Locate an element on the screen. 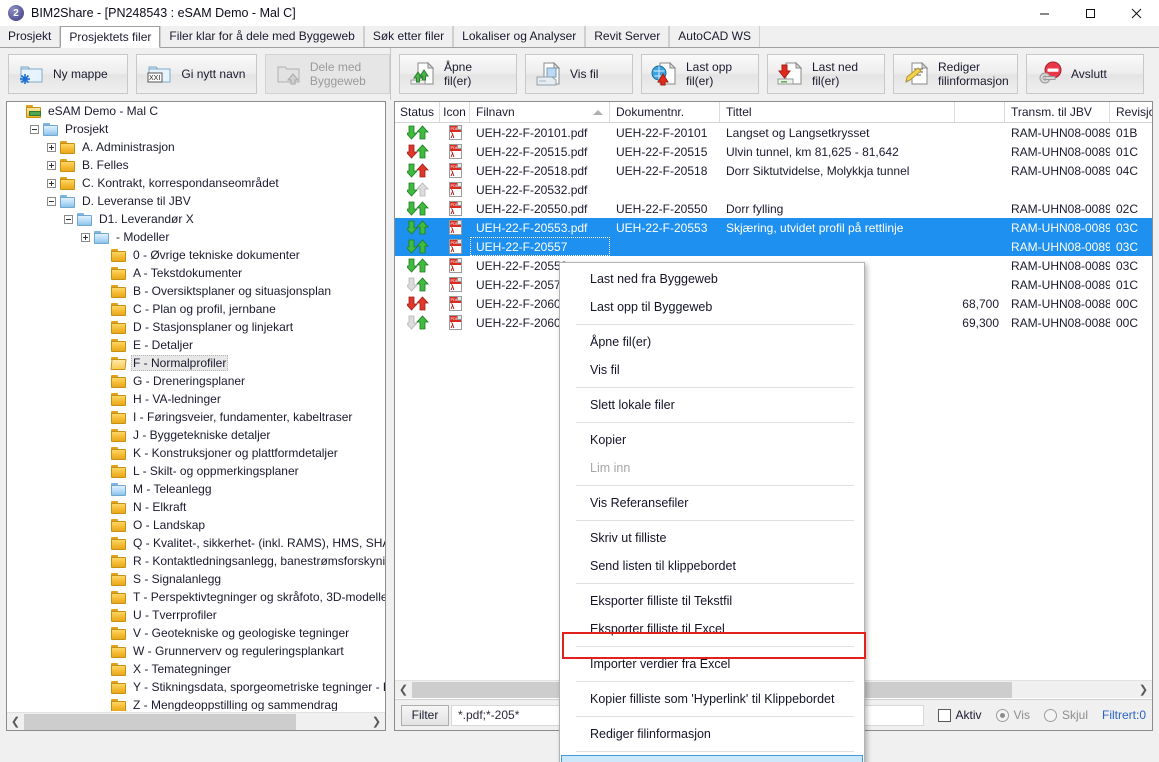 The height and width of the screenshot is (762, 1159). tree-node: G - Dreneringsplaner is located at coordinates (196, 381).